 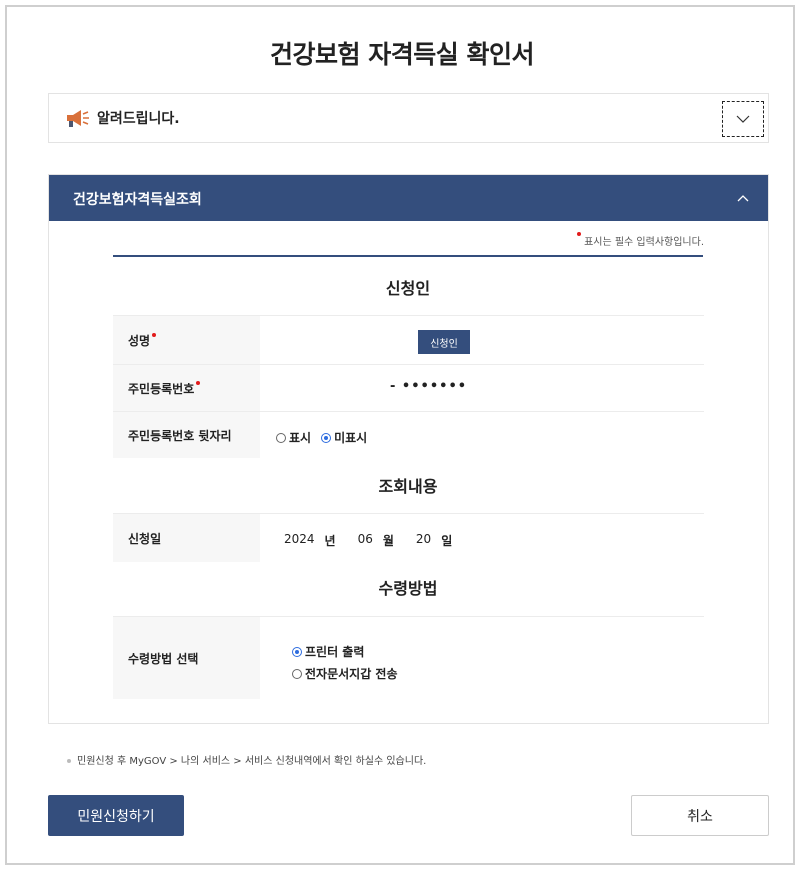 I want to click on bullet-icon, so click(x=69, y=761).